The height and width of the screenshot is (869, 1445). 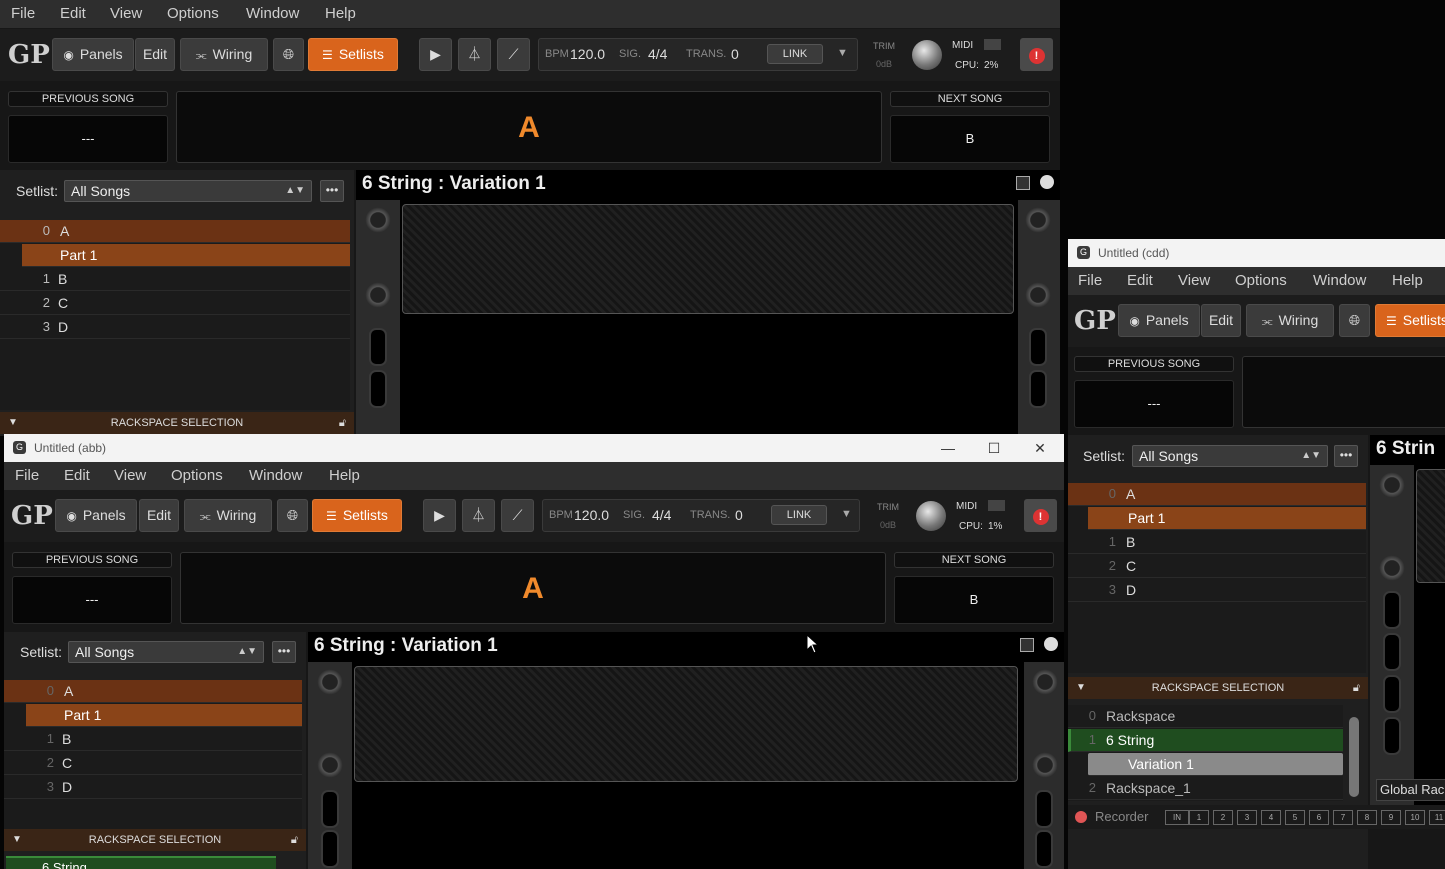 I want to click on channel-button: 2, so click(x=1223, y=817).